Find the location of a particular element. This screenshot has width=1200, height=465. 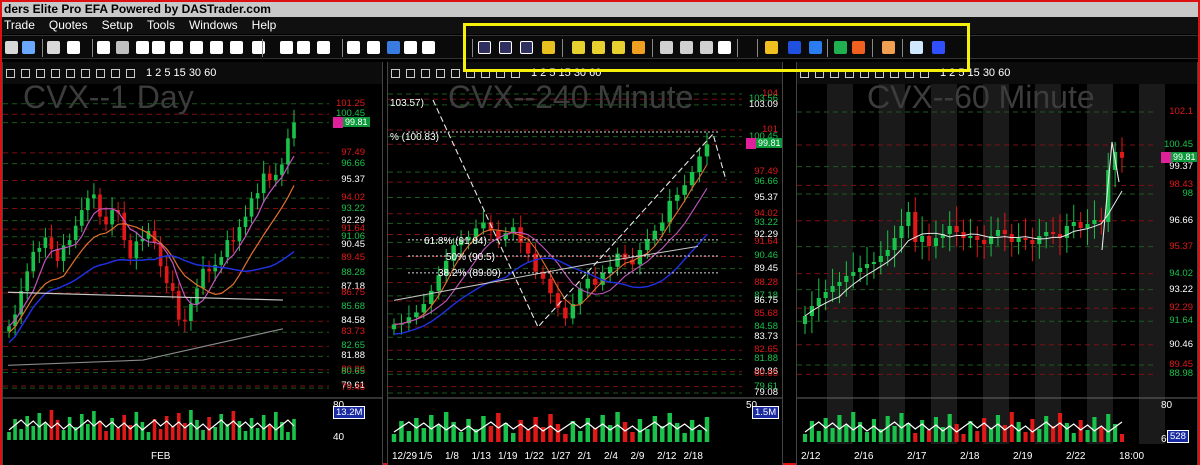

menu-trade: Trade is located at coordinates (19, 25).